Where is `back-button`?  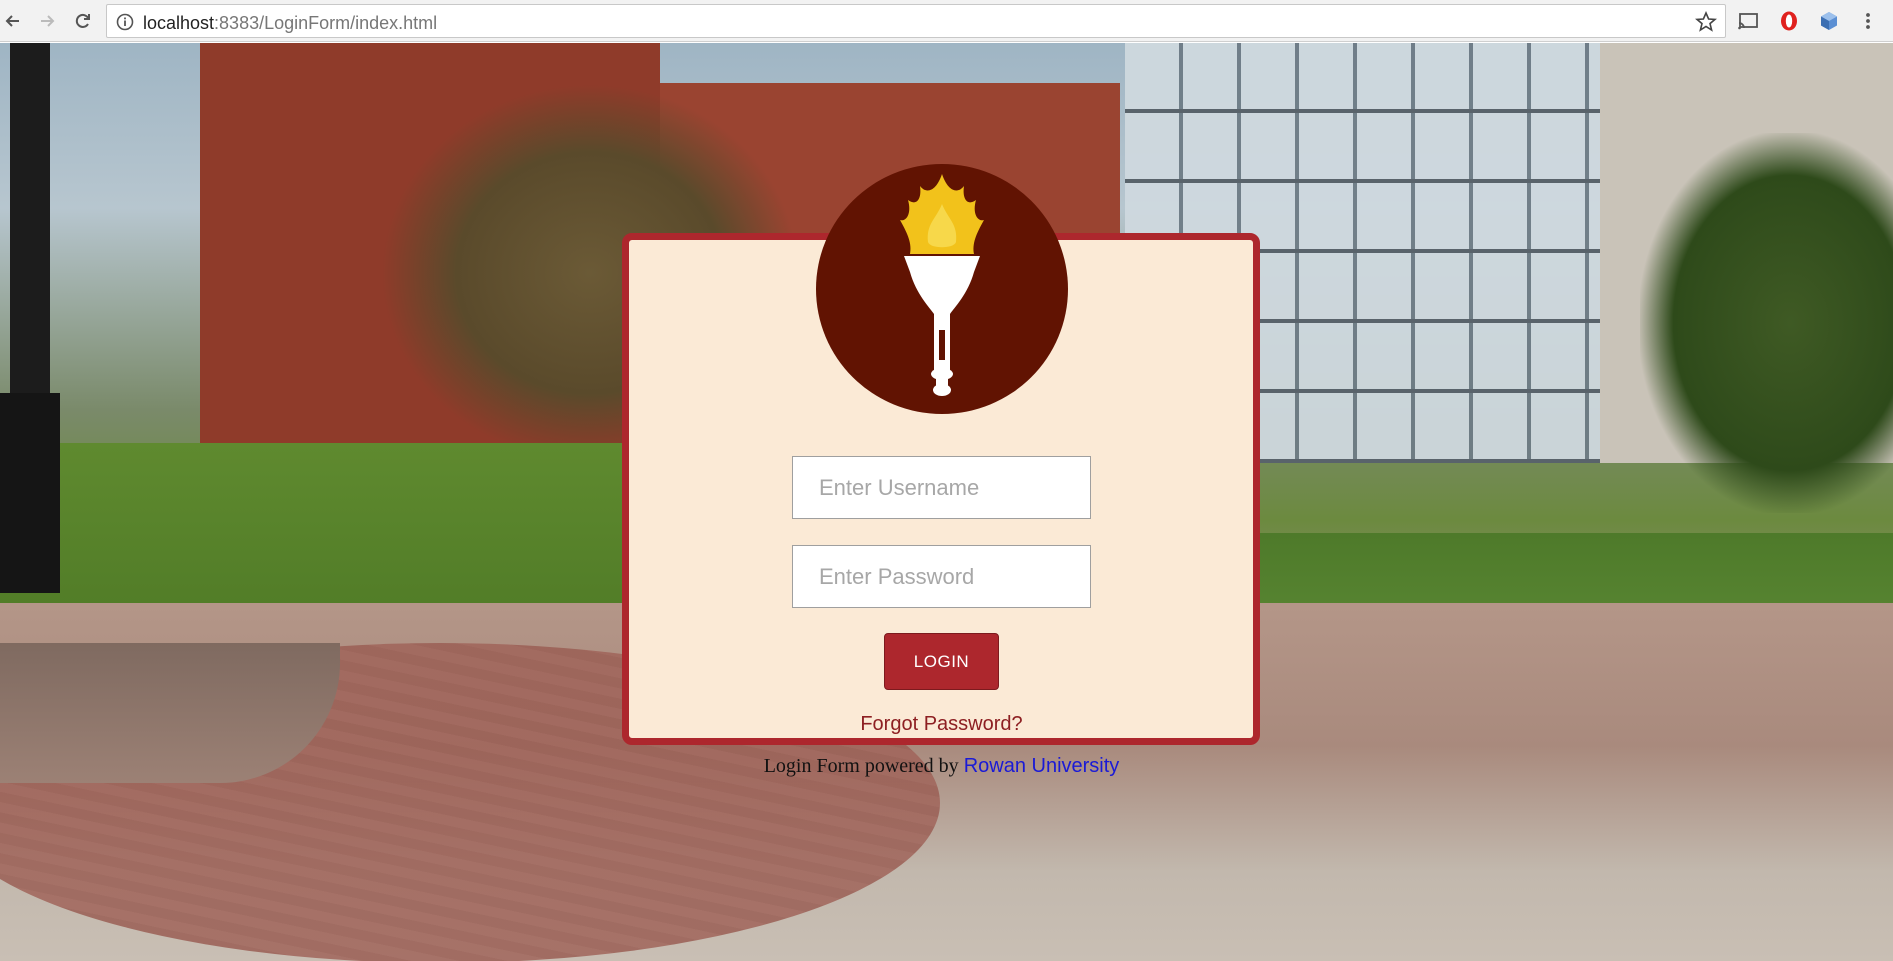
back-button is located at coordinates (13, 21).